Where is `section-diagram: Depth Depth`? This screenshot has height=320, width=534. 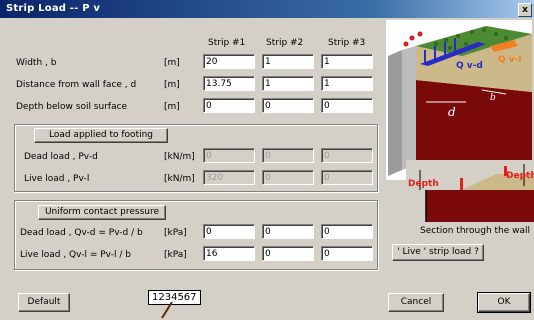
section-diagram: Depth Depth is located at coordinates (470, 193).